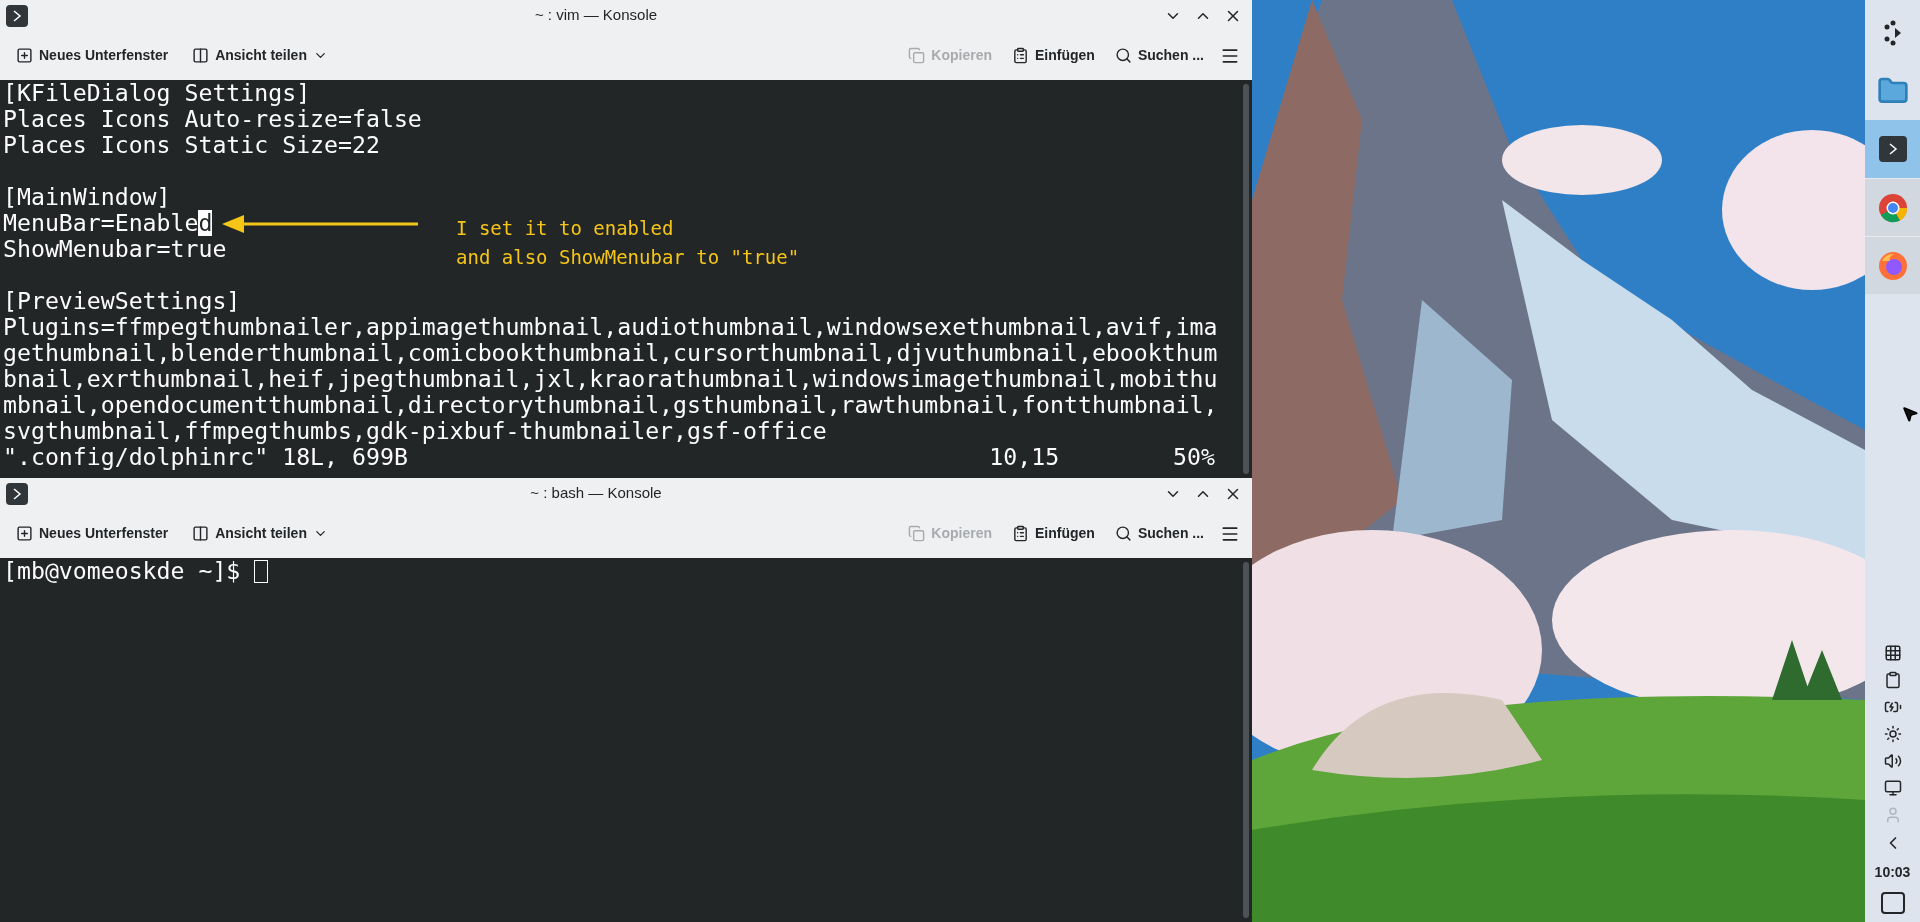 Image resolution: width=1920 pixels, height=922 pixels. What do you see at coordinates (205, 223) in the screenshot?
I see `text-cursor: d` at bounding box center [205, 223].